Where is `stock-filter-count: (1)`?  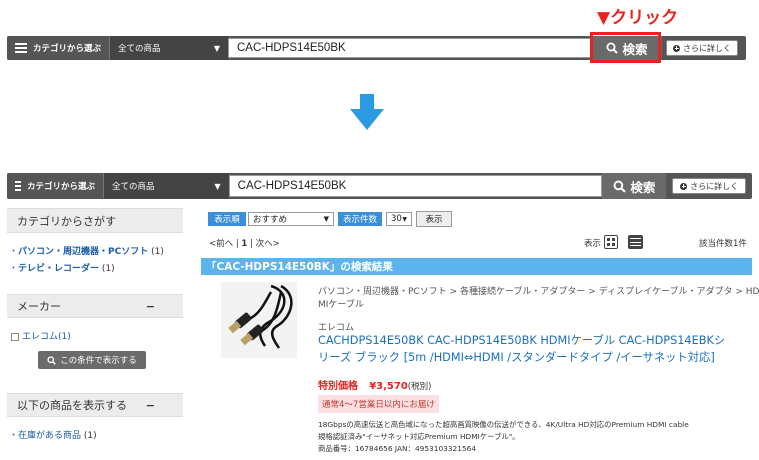
stock-filter-count: (1) is located at coordinates (90, 436).